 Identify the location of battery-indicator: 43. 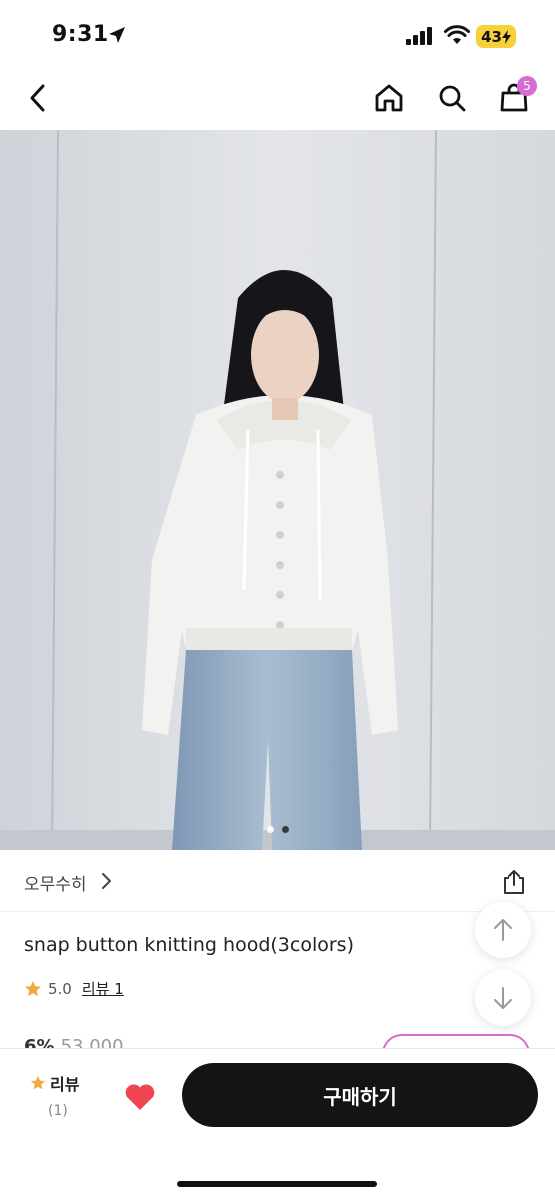
(496, 36).